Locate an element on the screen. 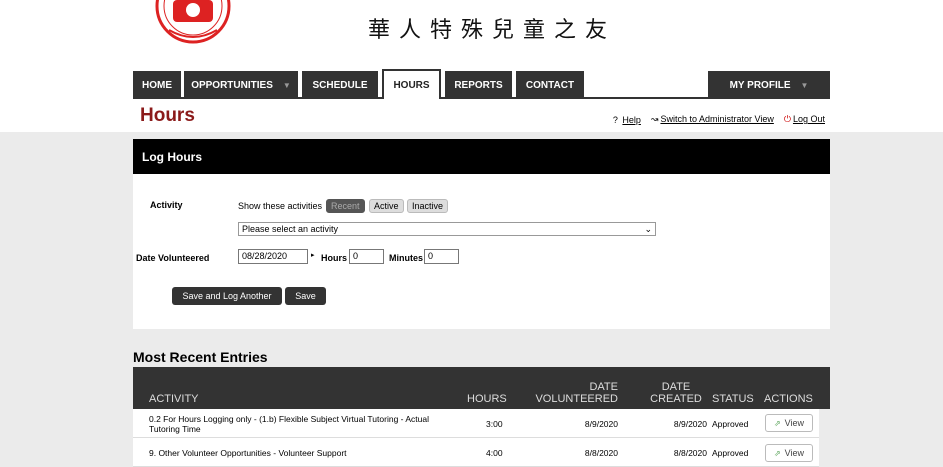 This screenshot has width=943, height=467. col-actions: ACTIONS is located at coordinates (788, 399).